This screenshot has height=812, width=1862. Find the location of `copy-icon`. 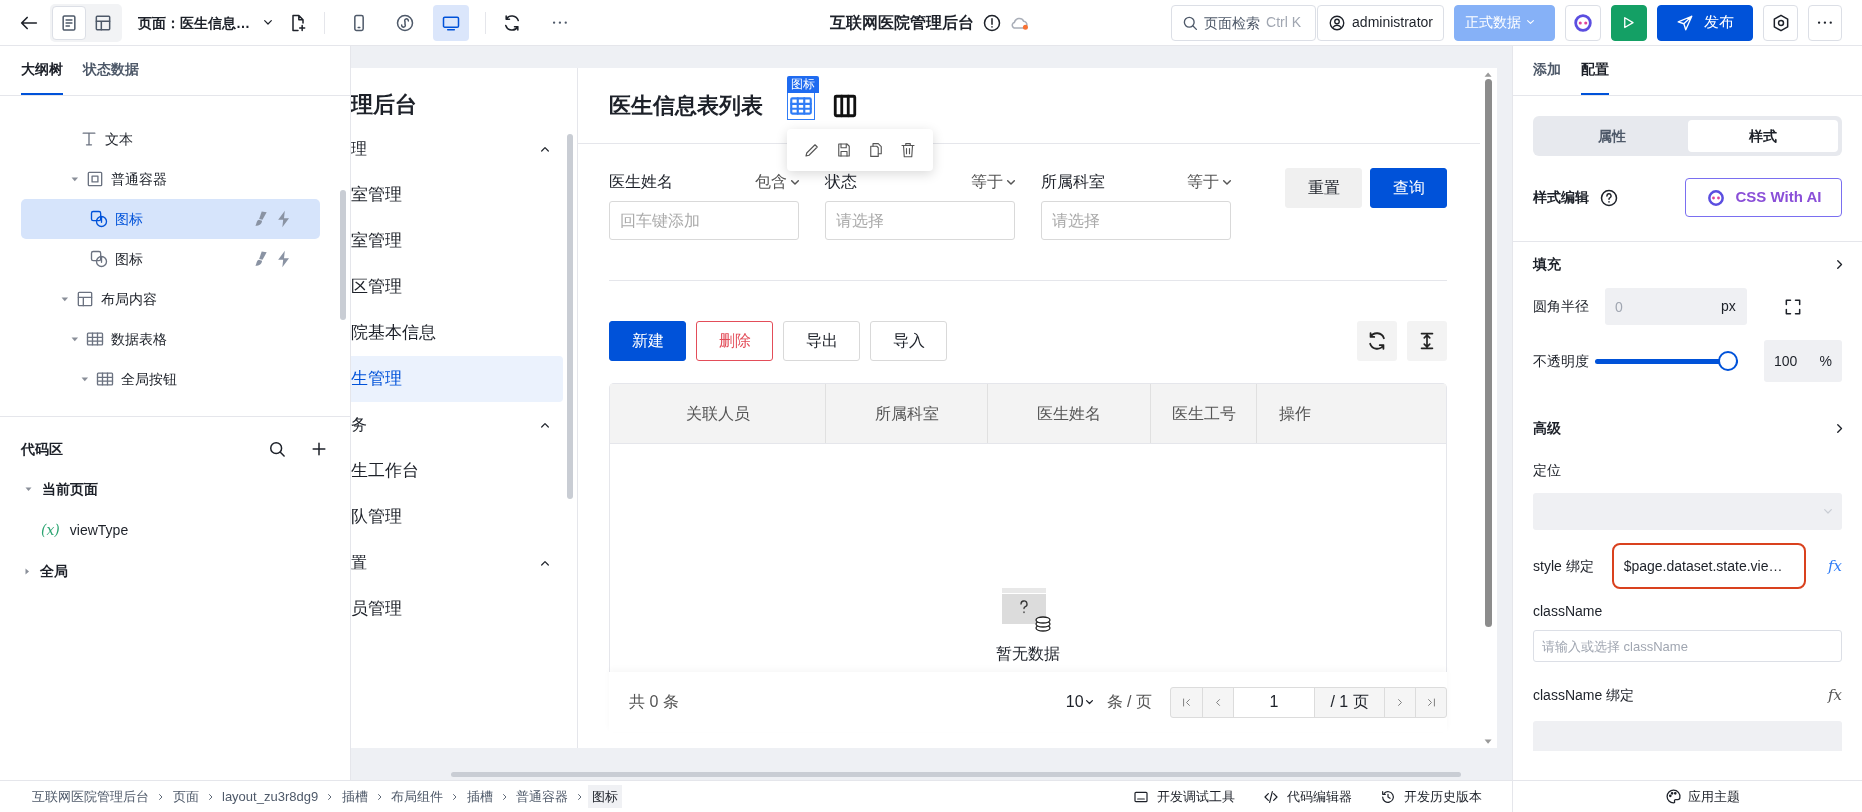

copy-icon is located at coordinates (876, 149).